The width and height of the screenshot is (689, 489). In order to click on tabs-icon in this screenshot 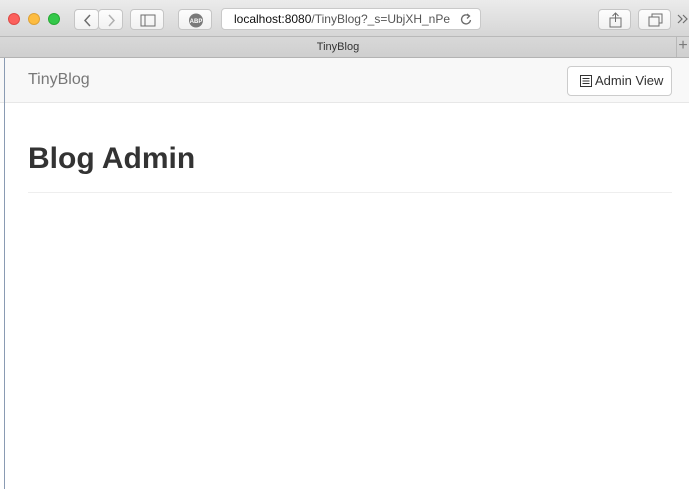, I will do `click(655, 20)`.